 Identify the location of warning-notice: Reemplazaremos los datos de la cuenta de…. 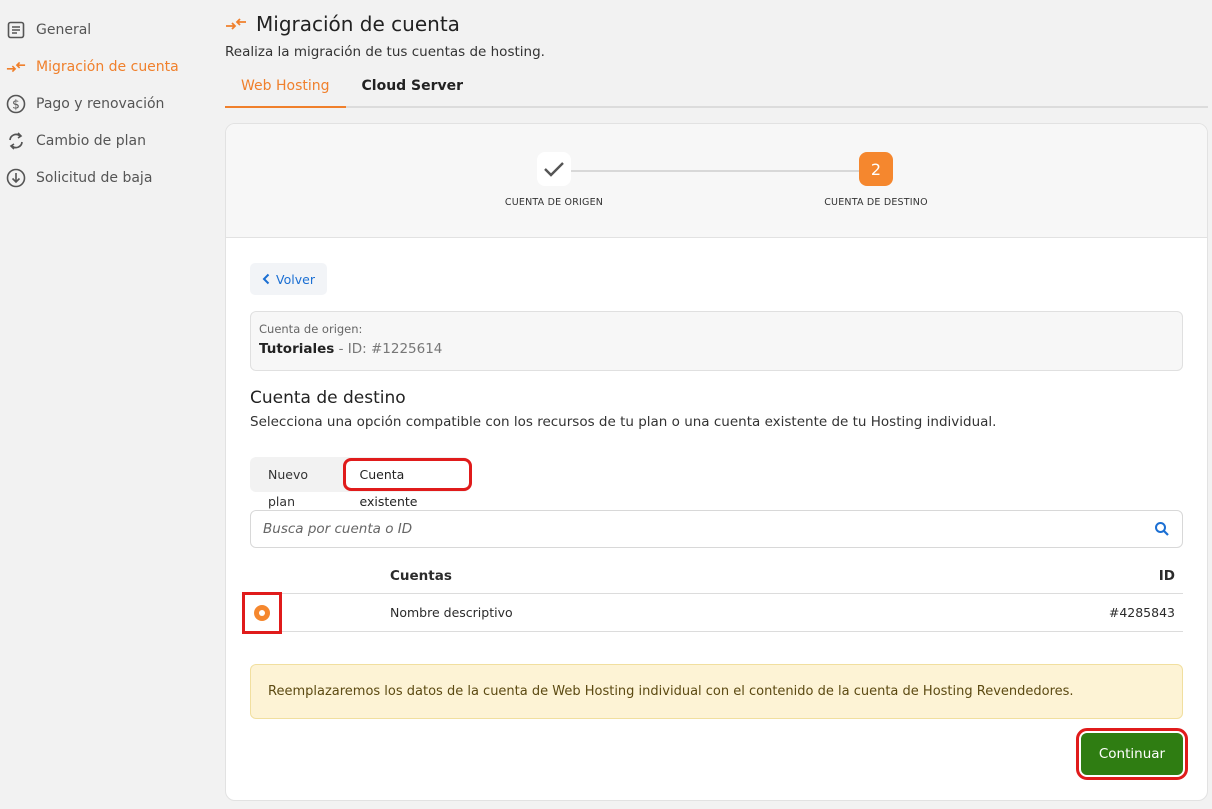
(716, 691).